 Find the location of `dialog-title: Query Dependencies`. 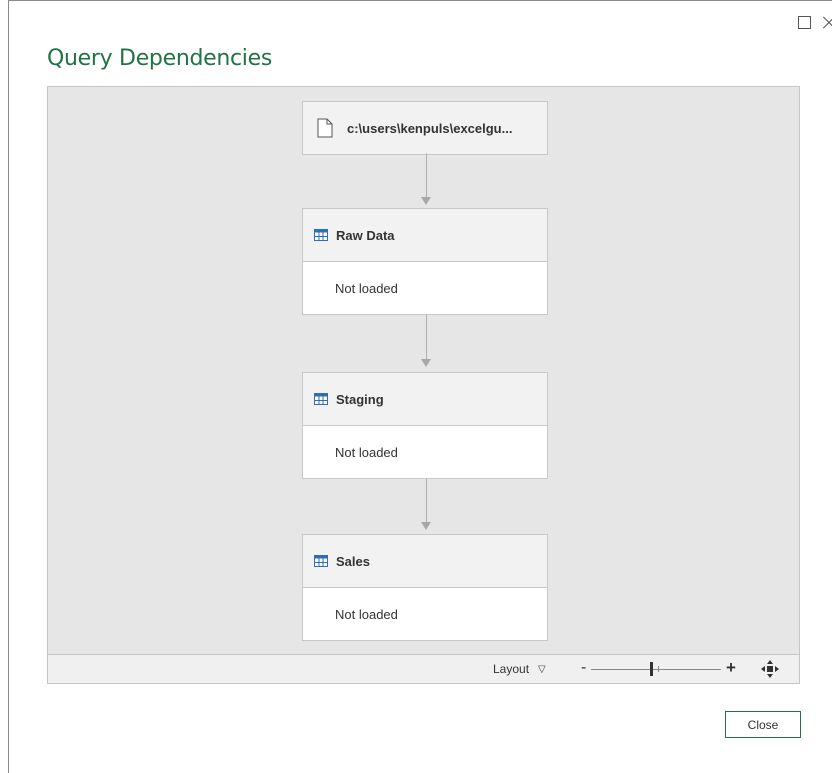

dialog-title: Query Dependencies is located at coordinates (160, 58).